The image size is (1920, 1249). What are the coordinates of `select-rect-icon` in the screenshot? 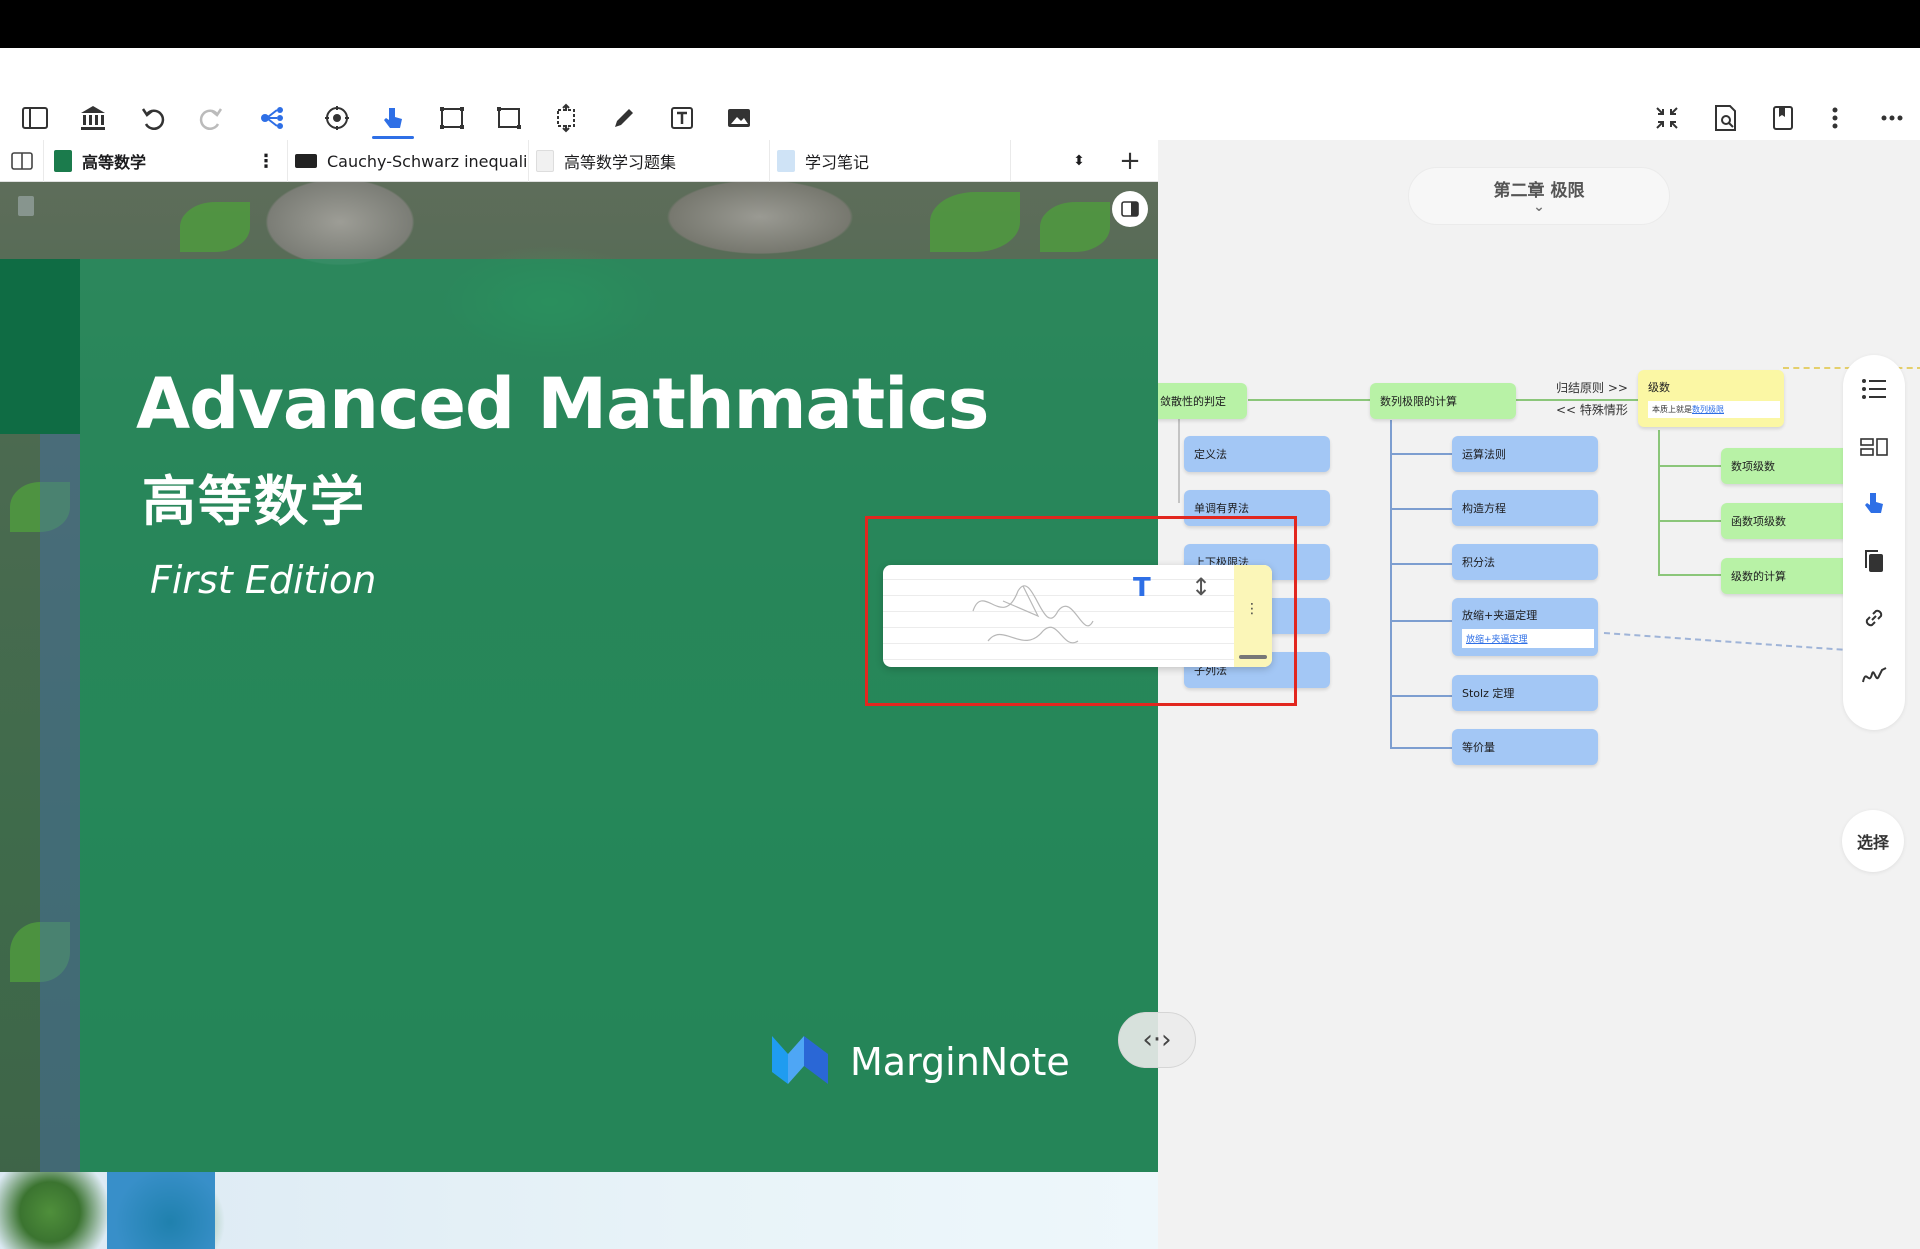 It's located at (452, 118).